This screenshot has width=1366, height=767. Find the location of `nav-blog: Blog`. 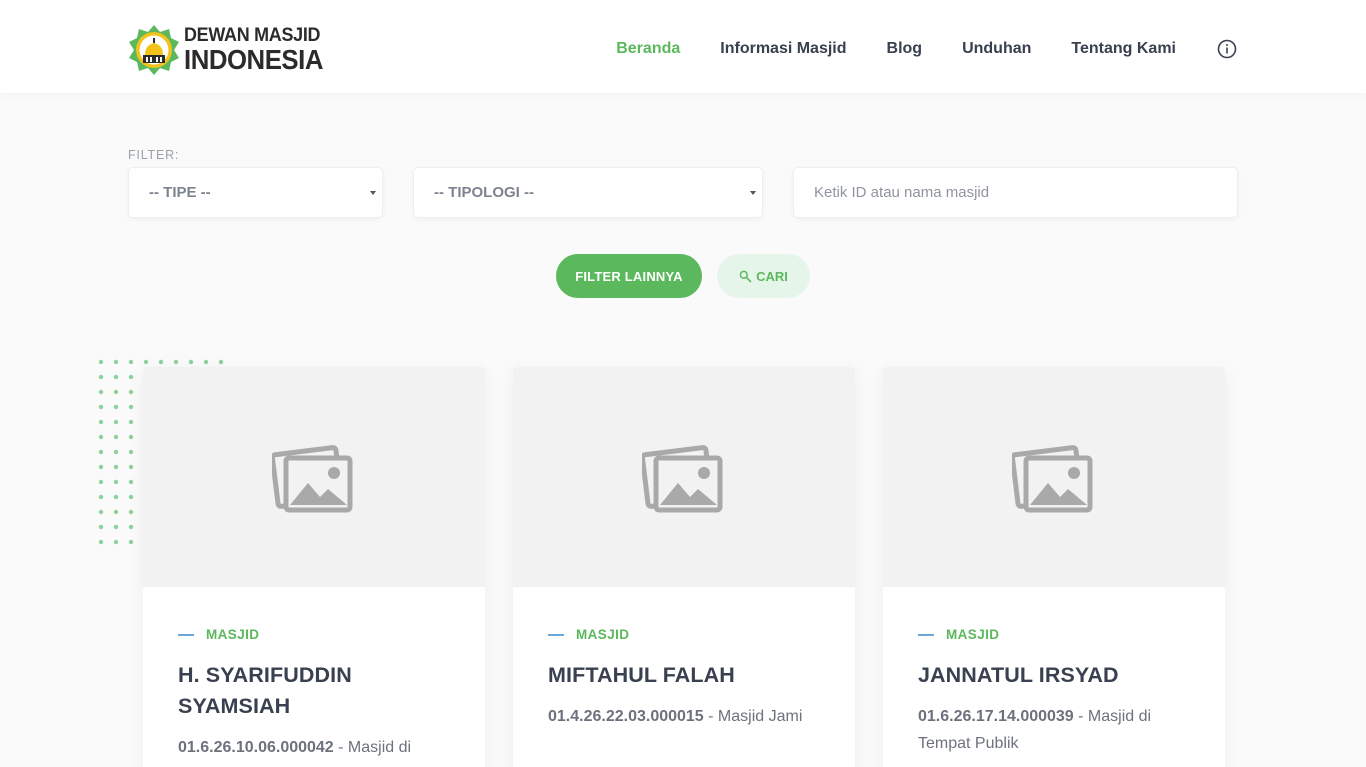

nav-blog: Blog is located at coordinates (905, 49).